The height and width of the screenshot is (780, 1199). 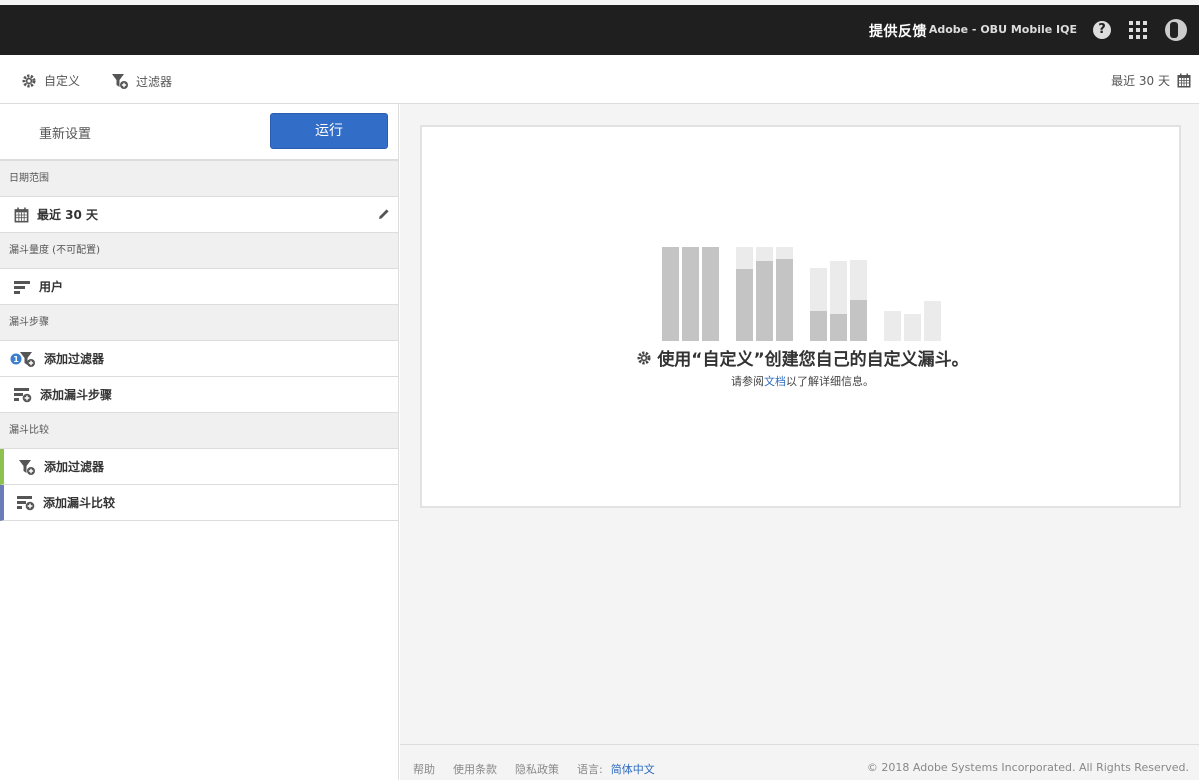 I want to click on org-switcher: Adobe - OBU Mobile IQE, so click(x=1003, y=29).